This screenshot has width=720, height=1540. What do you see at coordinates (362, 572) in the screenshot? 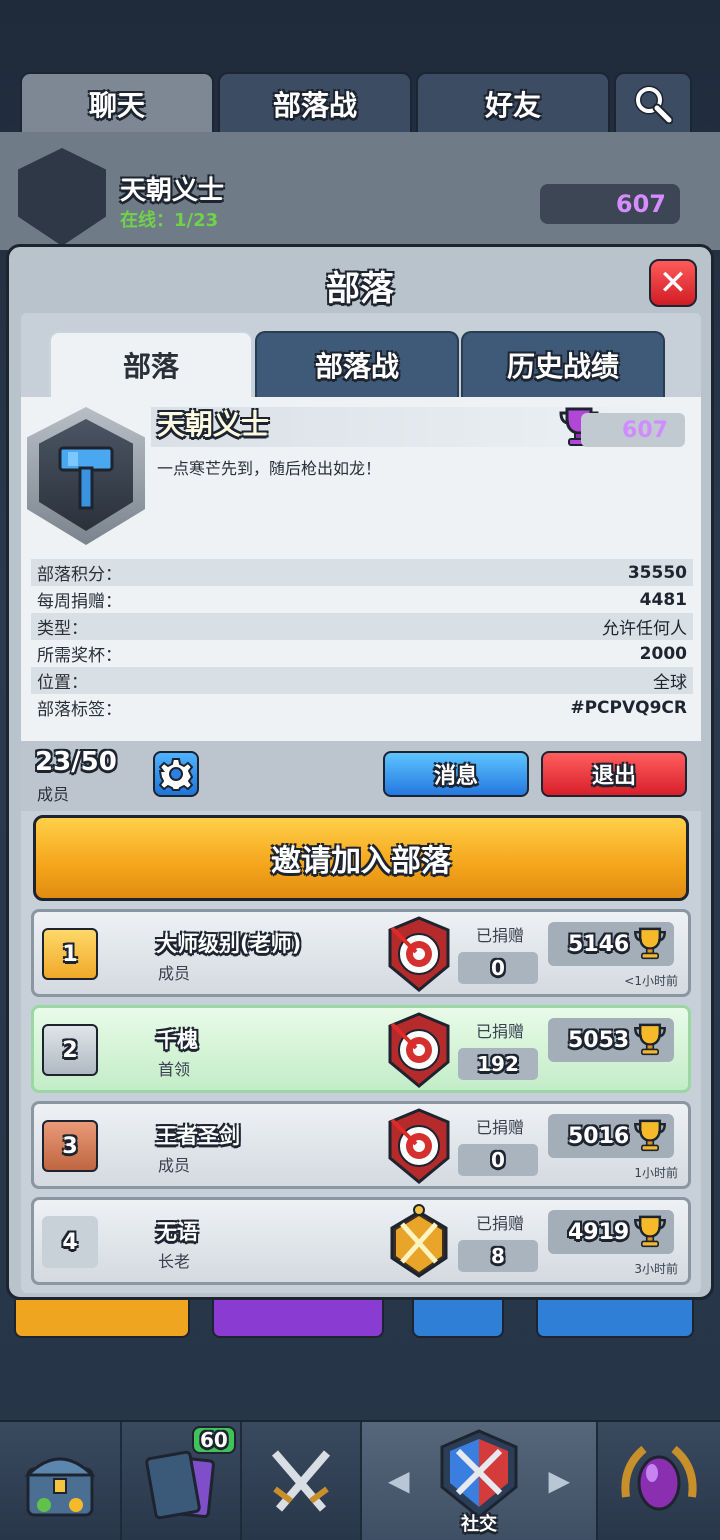
I see `stat-row-score: 部落积分： 35550` at bounding box center [362, 572].